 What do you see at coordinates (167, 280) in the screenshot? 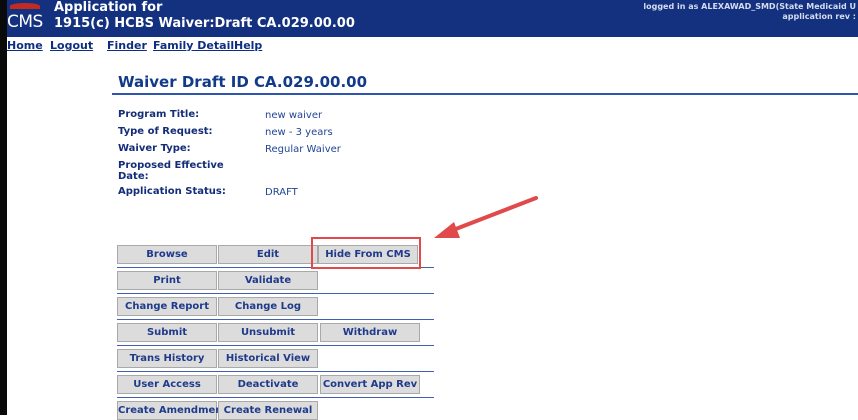
I see `print-button: Print` at bounding box center [167, 280].